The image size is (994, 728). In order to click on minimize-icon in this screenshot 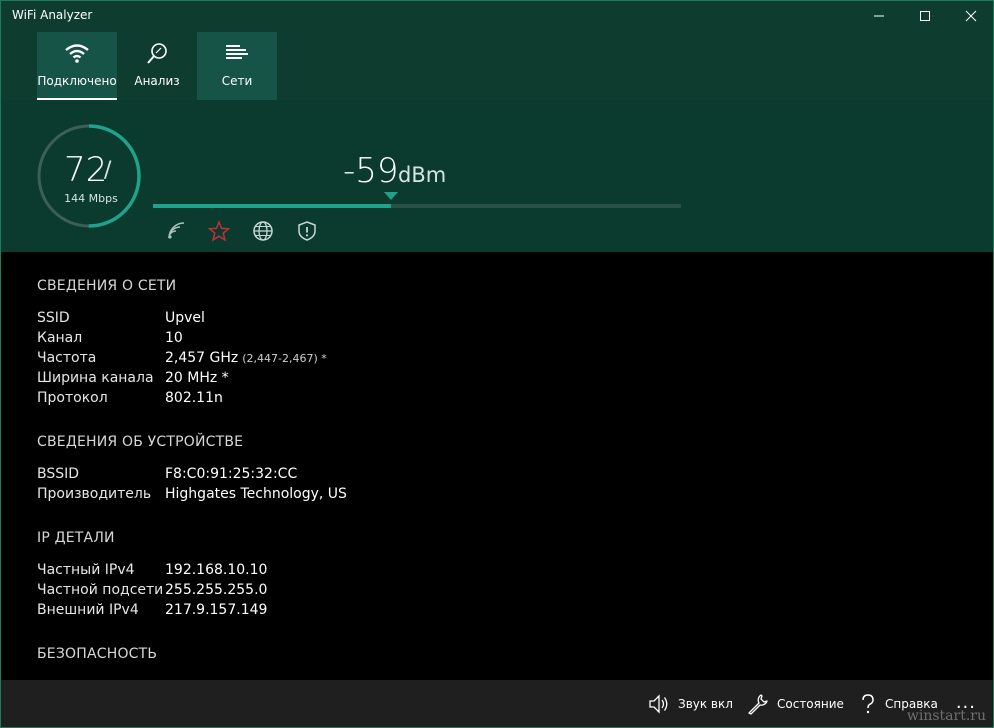, I will do `click(879, 16)`.